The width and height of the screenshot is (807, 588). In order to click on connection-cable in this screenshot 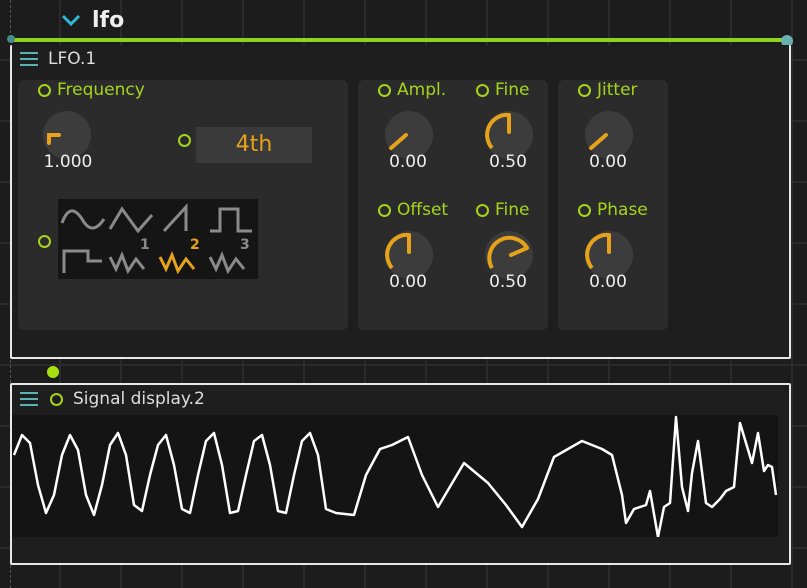, I will do `click(400, 40)`.